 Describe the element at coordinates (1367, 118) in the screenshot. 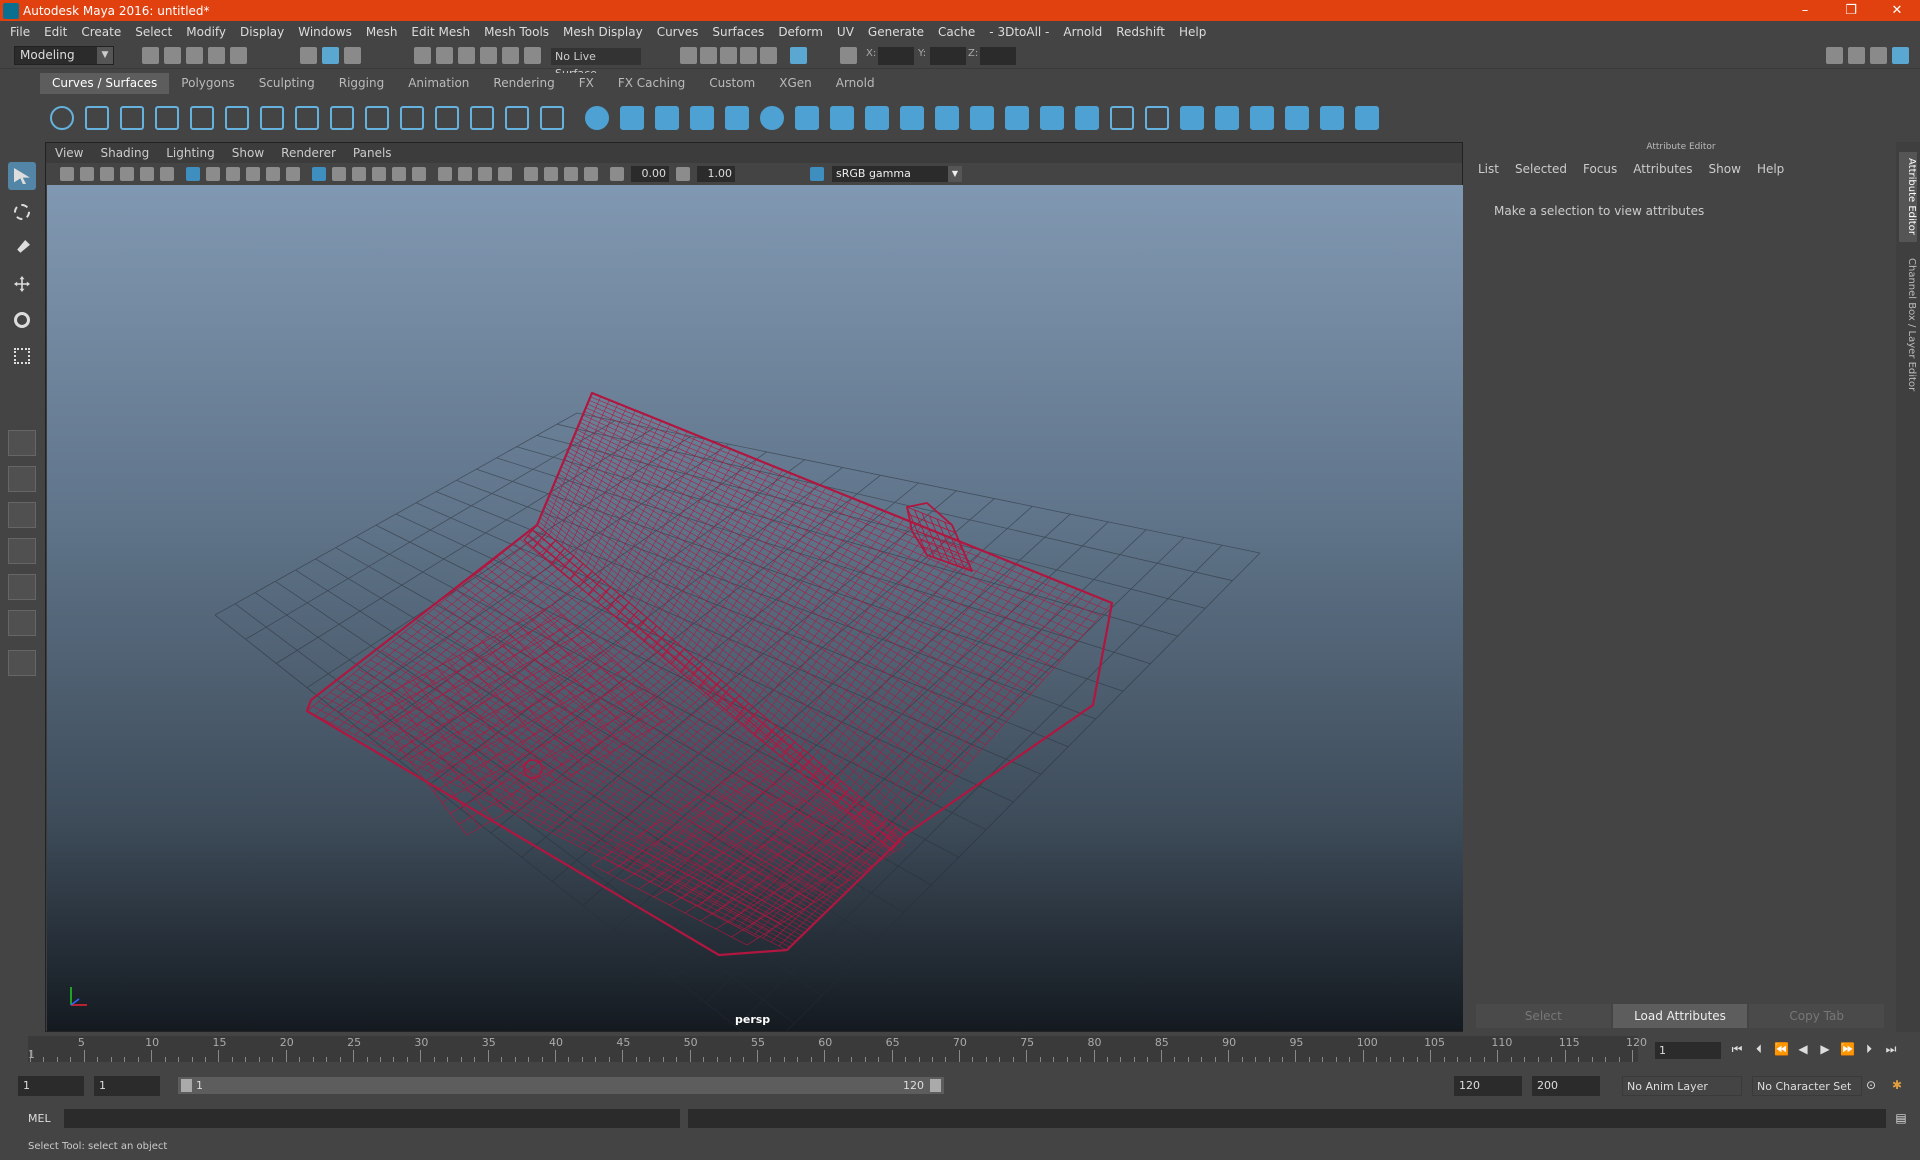

I see `rebuild-surfaces-icon` at that location.